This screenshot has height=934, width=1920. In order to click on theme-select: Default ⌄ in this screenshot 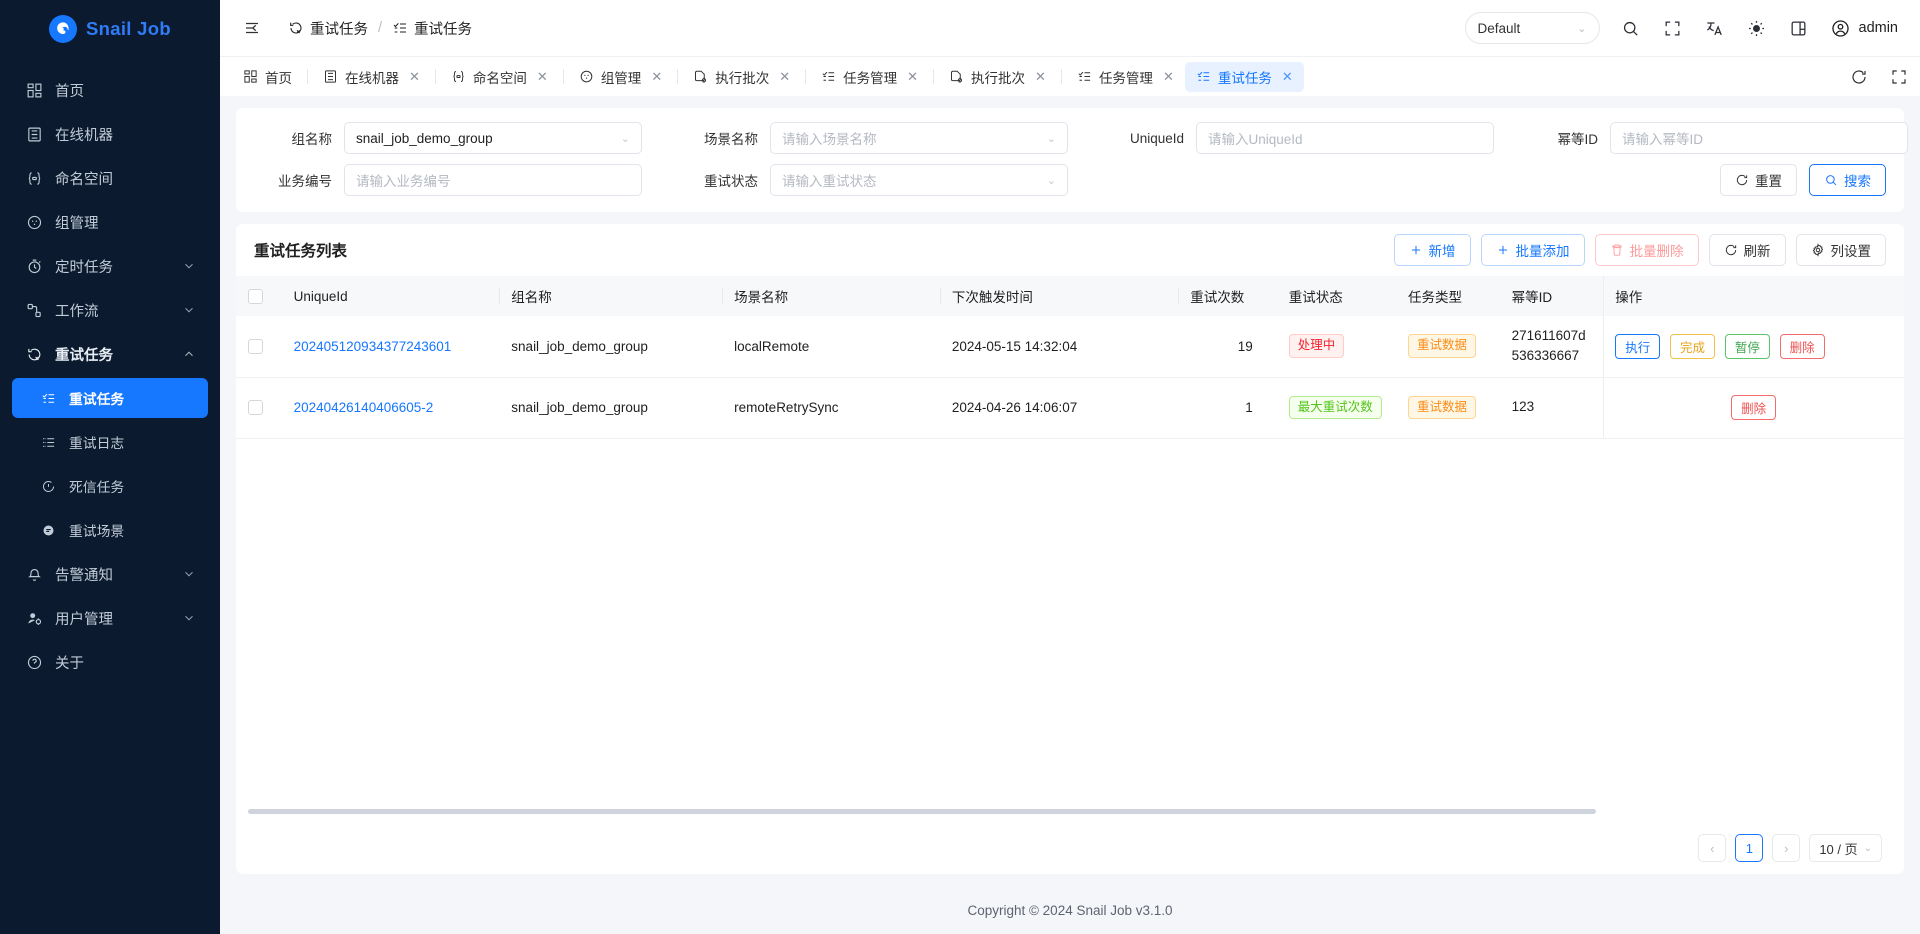, I will do `click(1532, 28)`.